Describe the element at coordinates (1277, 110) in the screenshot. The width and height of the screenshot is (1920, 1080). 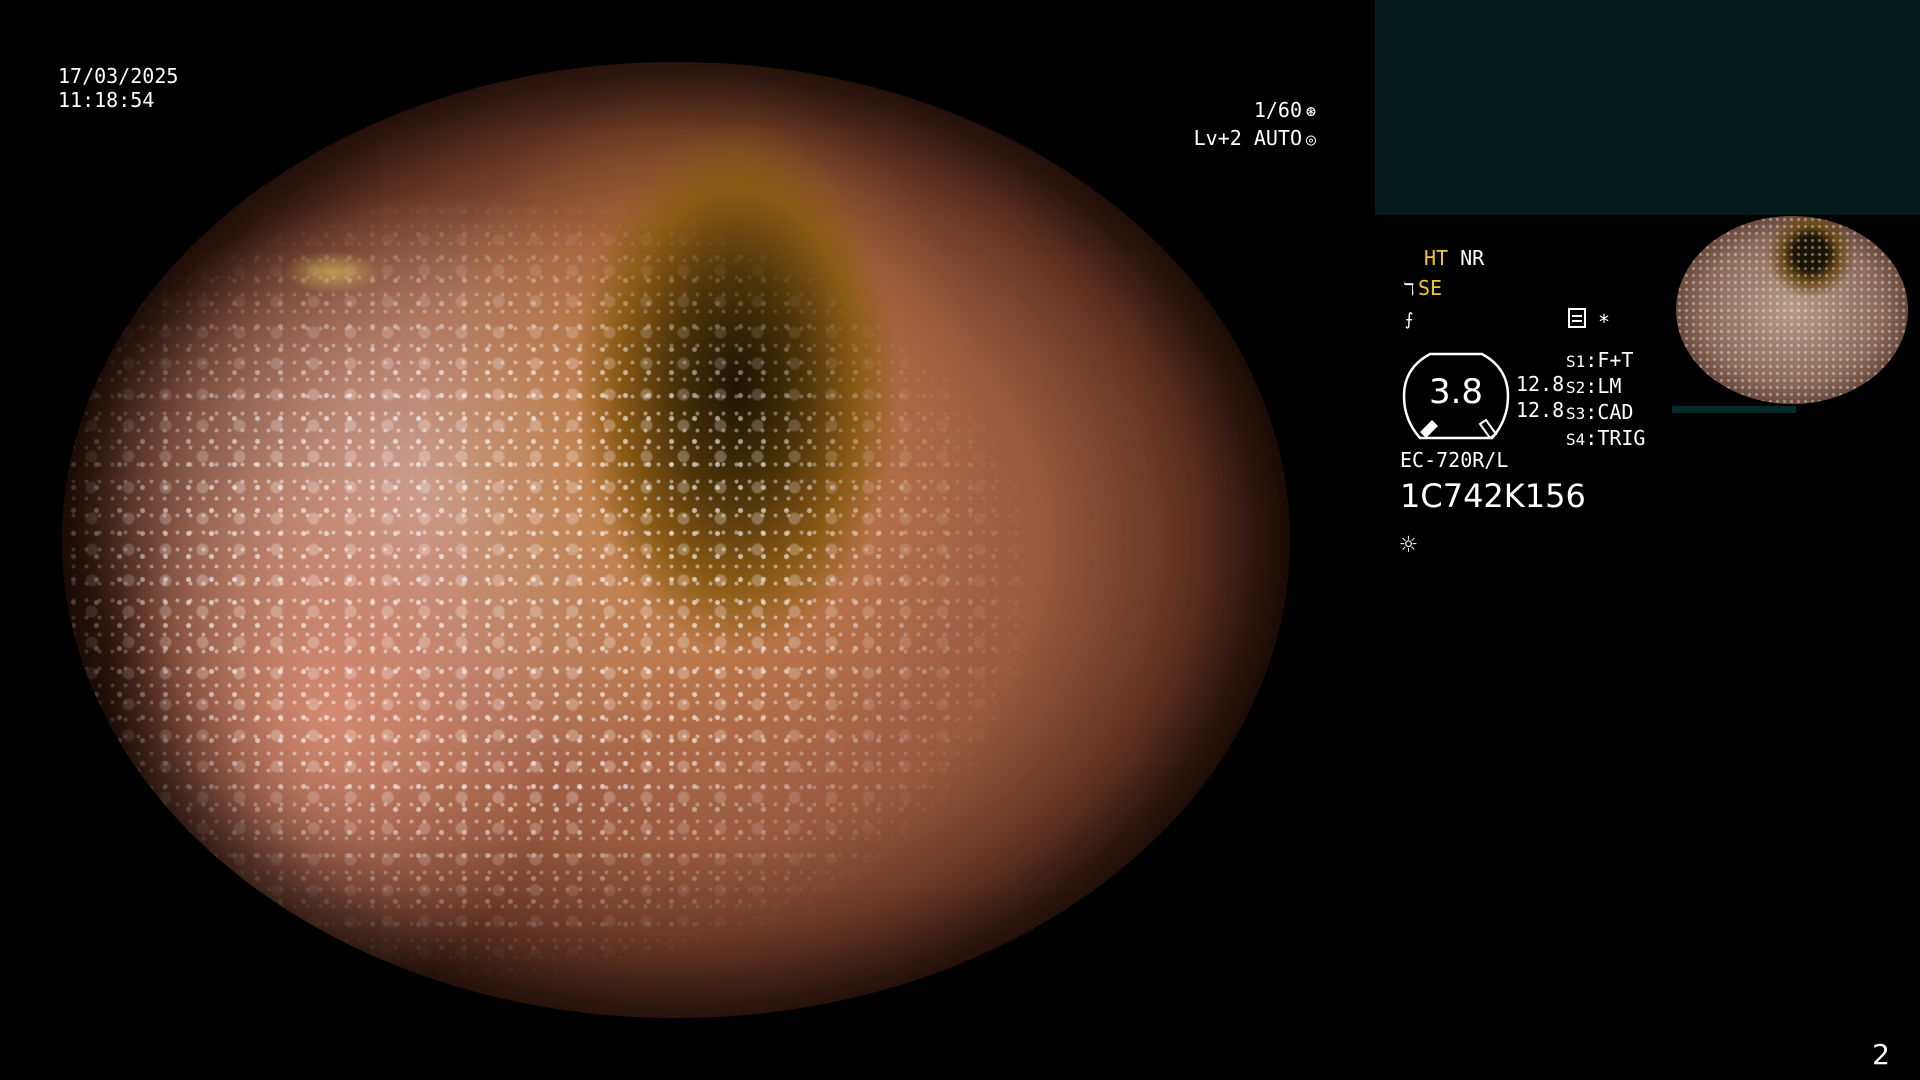
I see `shutter-value: 1/60` at that location.